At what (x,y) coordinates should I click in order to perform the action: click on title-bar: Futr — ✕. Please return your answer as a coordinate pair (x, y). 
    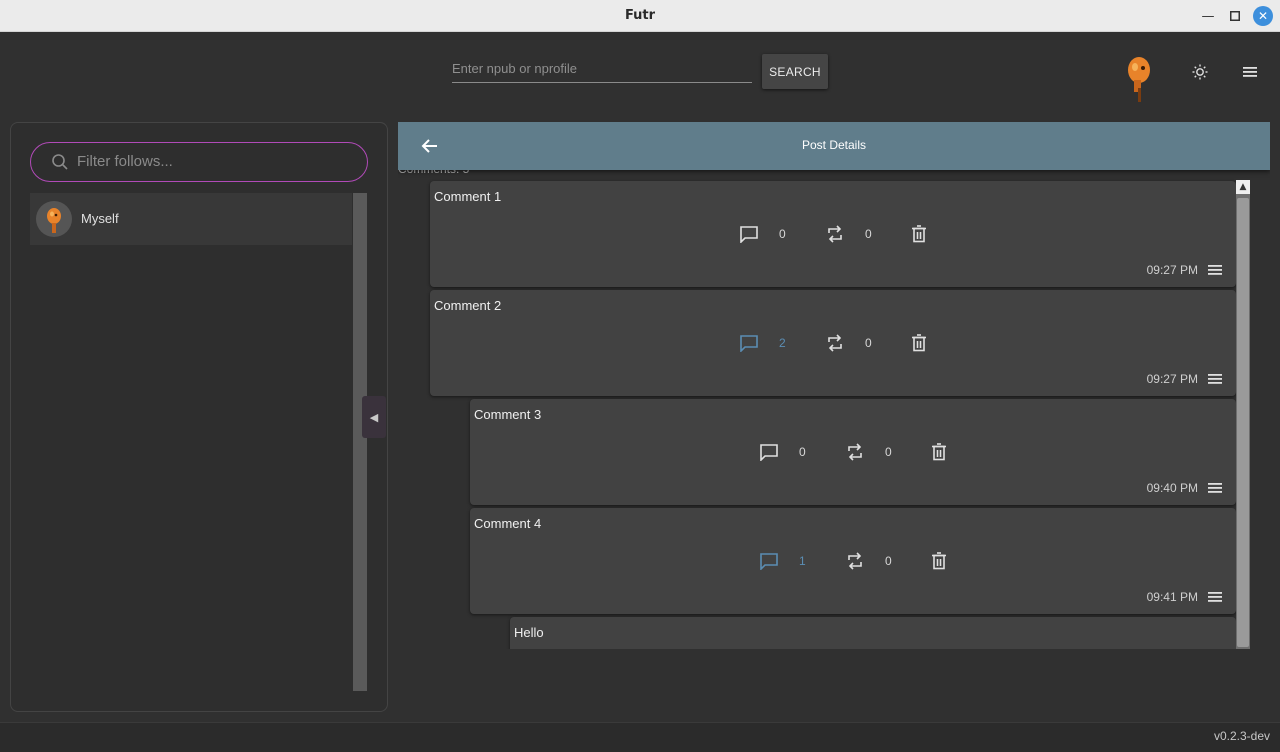
    Looking at the image, I should click on (640, 16).